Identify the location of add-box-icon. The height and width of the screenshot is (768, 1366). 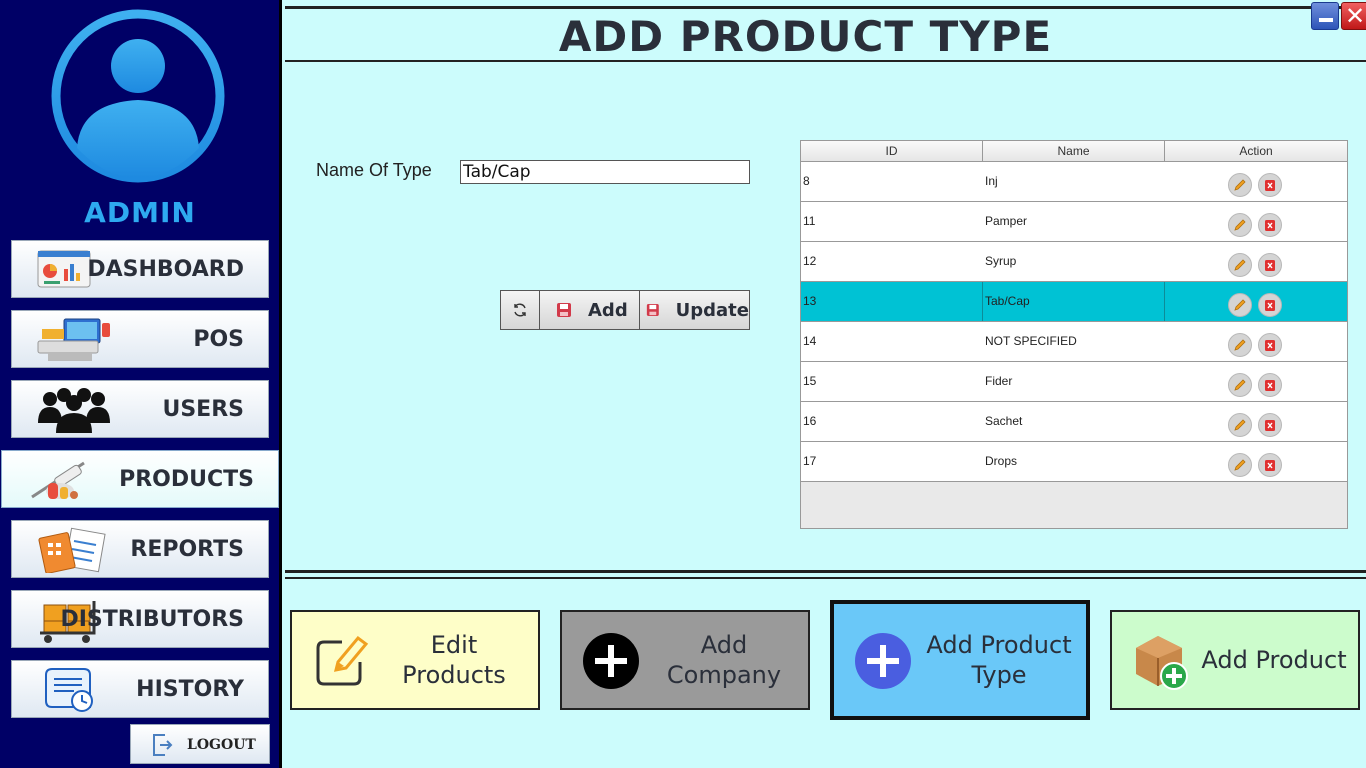
(1162, 663).